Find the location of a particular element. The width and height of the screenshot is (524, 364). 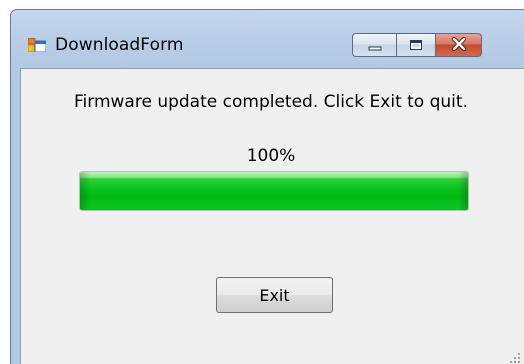

close-button is located at coordinates (459, 45).